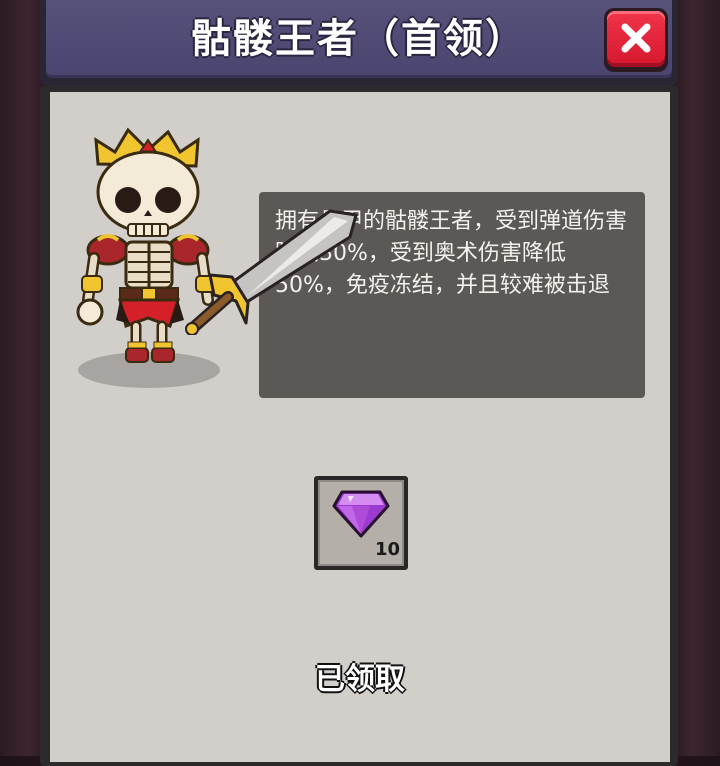  I want to click on dialog-title: 骷髅王者（首领）, so click(359, 39).